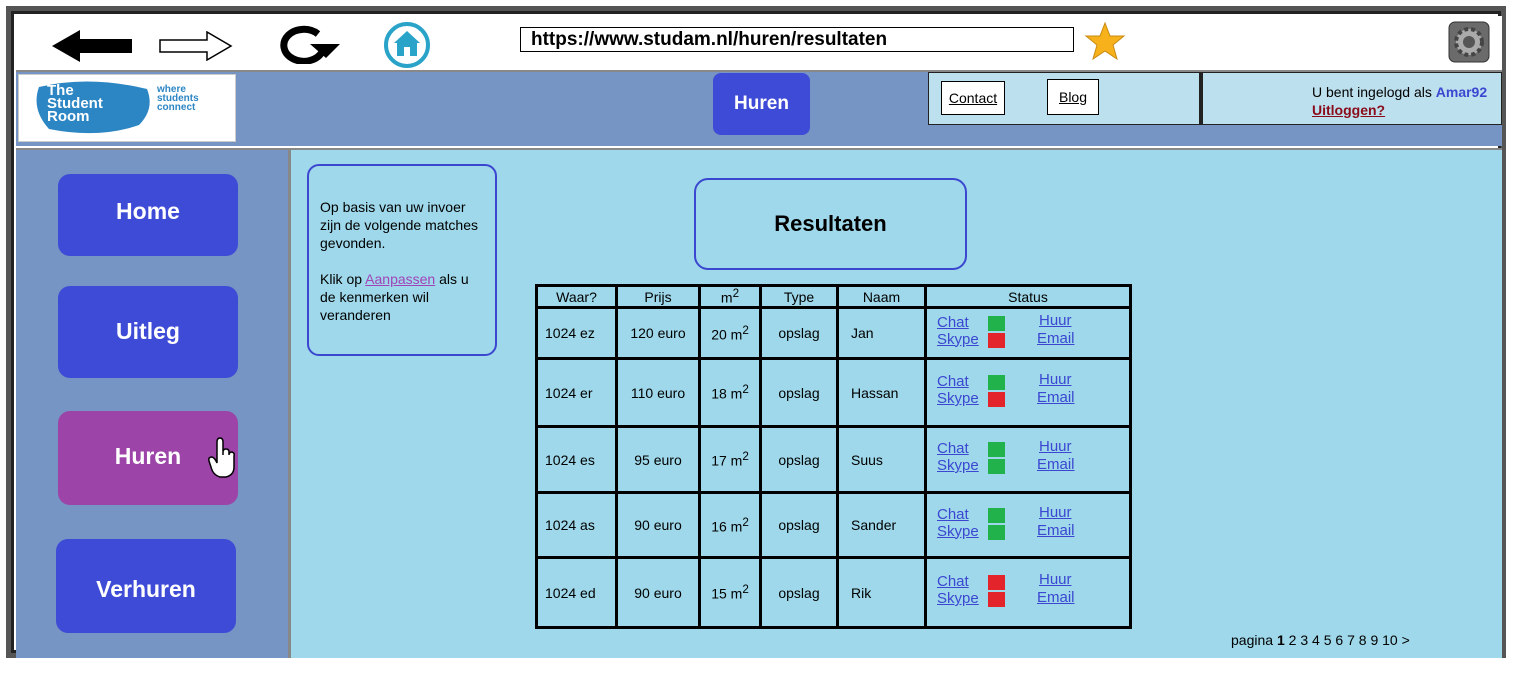 The height and width of the screenshot is (676, 1526). Describe the element at coordinates (1304, 640) in the screenshot. I see `page-link: 3` at that location.